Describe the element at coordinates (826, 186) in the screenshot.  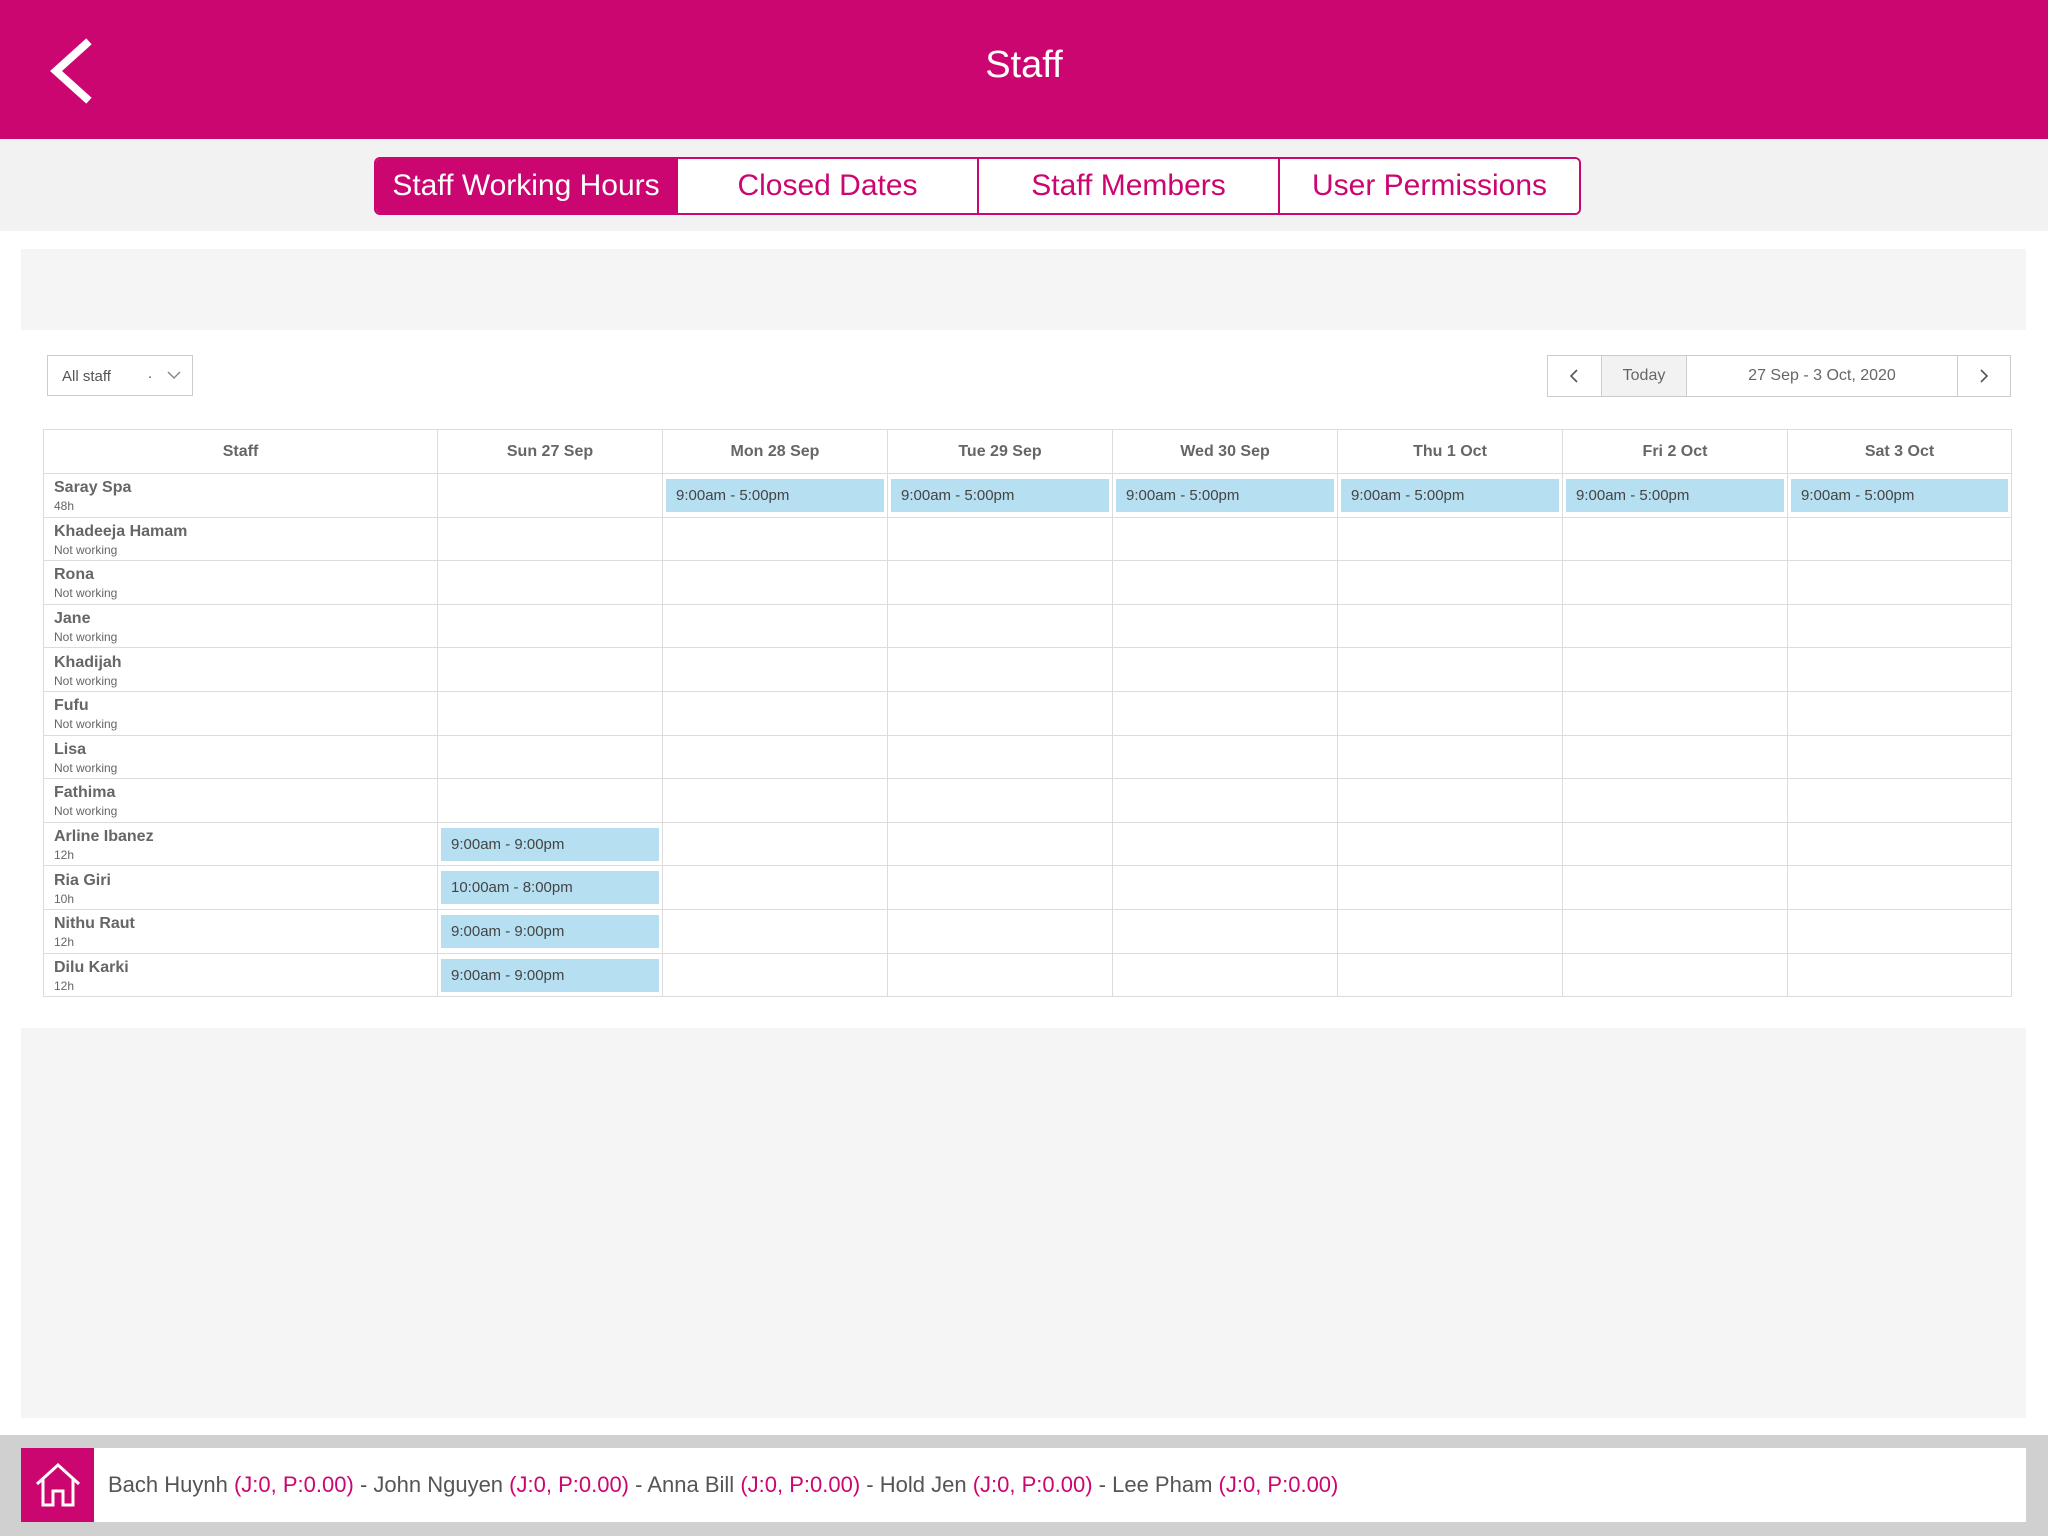
I see `tab-closed-dates: Closed Dates` at that location.